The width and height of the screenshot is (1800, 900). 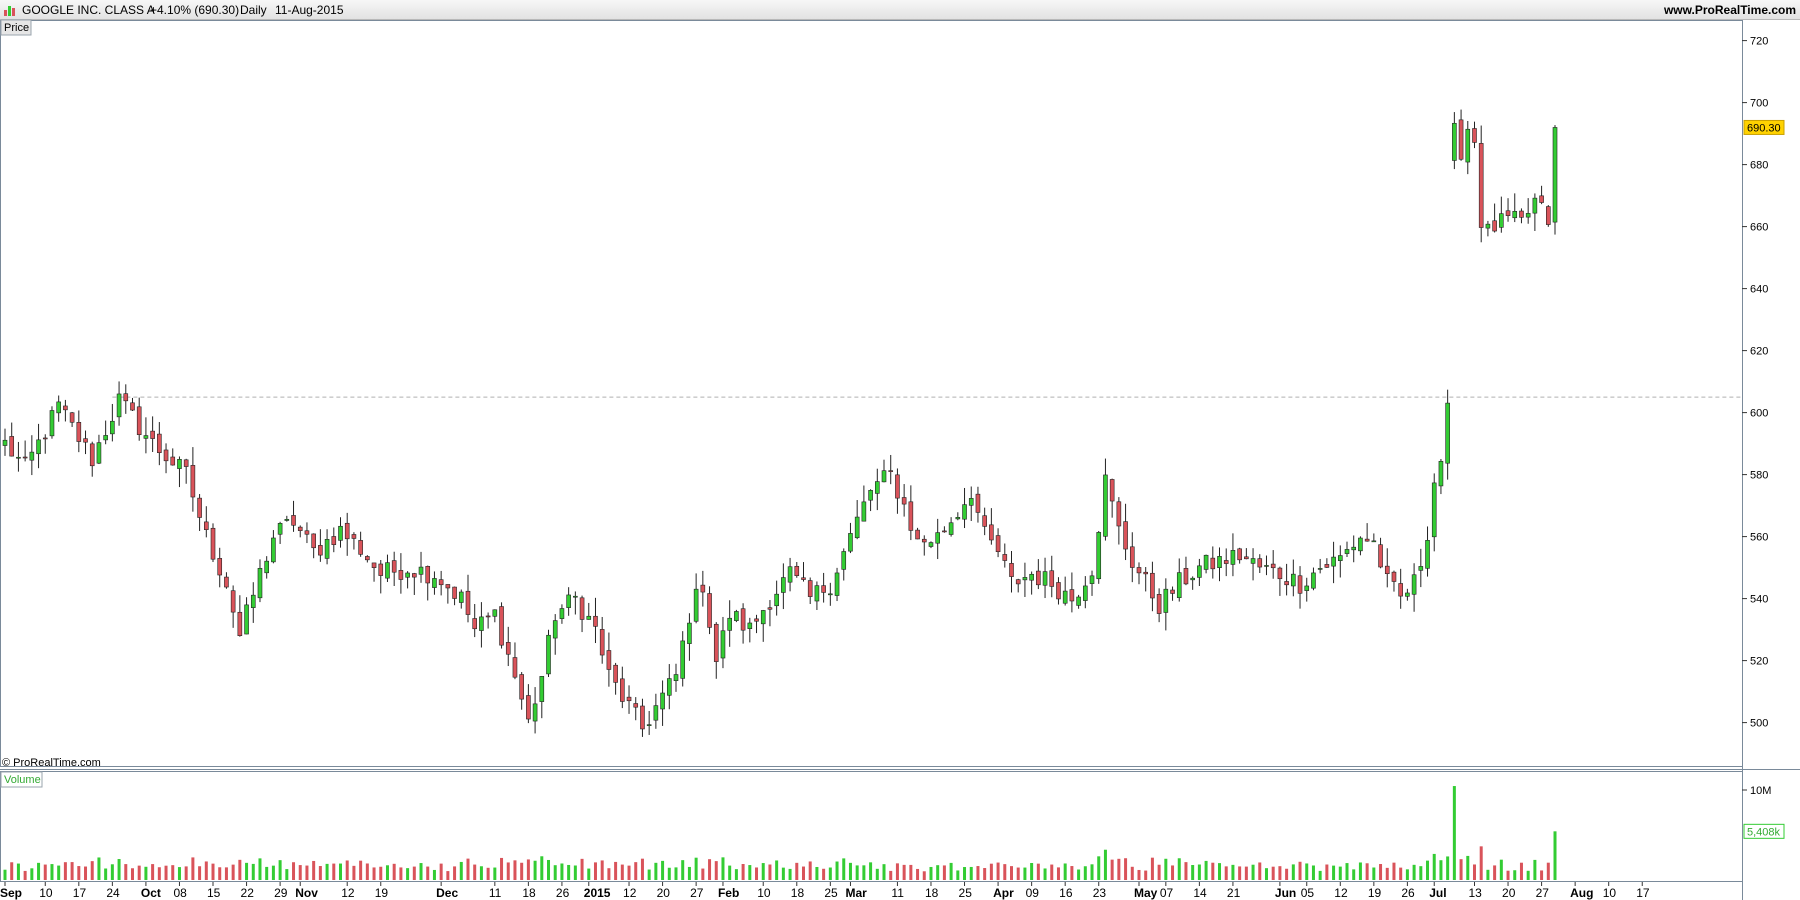 I want to click on volume-label-box: Volume, so click(x=21, y=779).